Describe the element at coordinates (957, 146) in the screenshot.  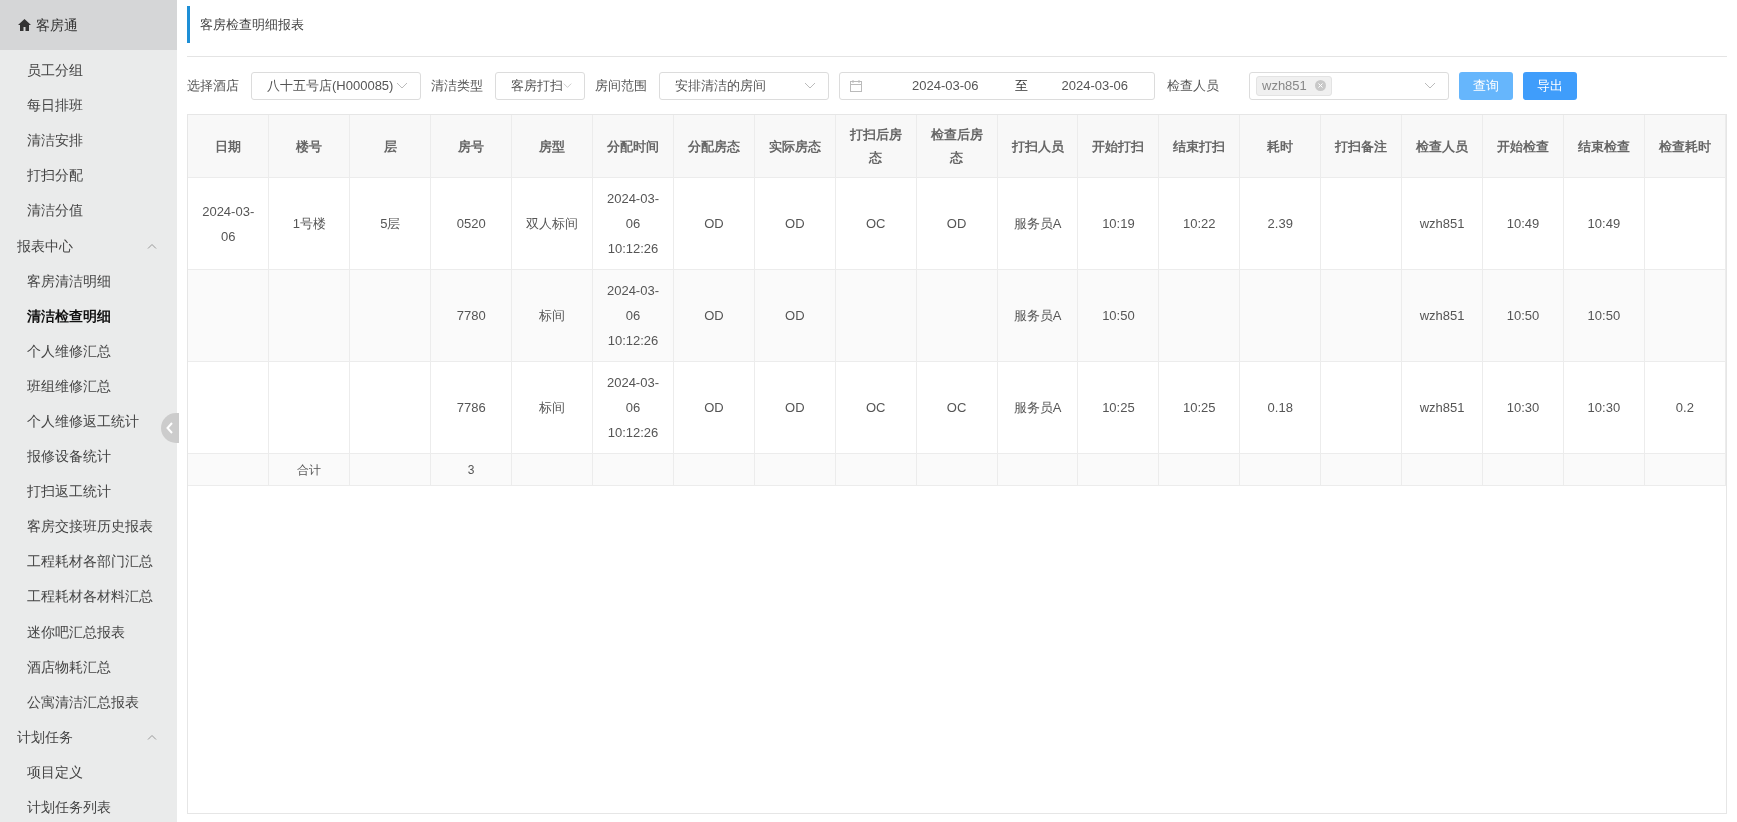
I see `column-header: 检查后房态` at that location.